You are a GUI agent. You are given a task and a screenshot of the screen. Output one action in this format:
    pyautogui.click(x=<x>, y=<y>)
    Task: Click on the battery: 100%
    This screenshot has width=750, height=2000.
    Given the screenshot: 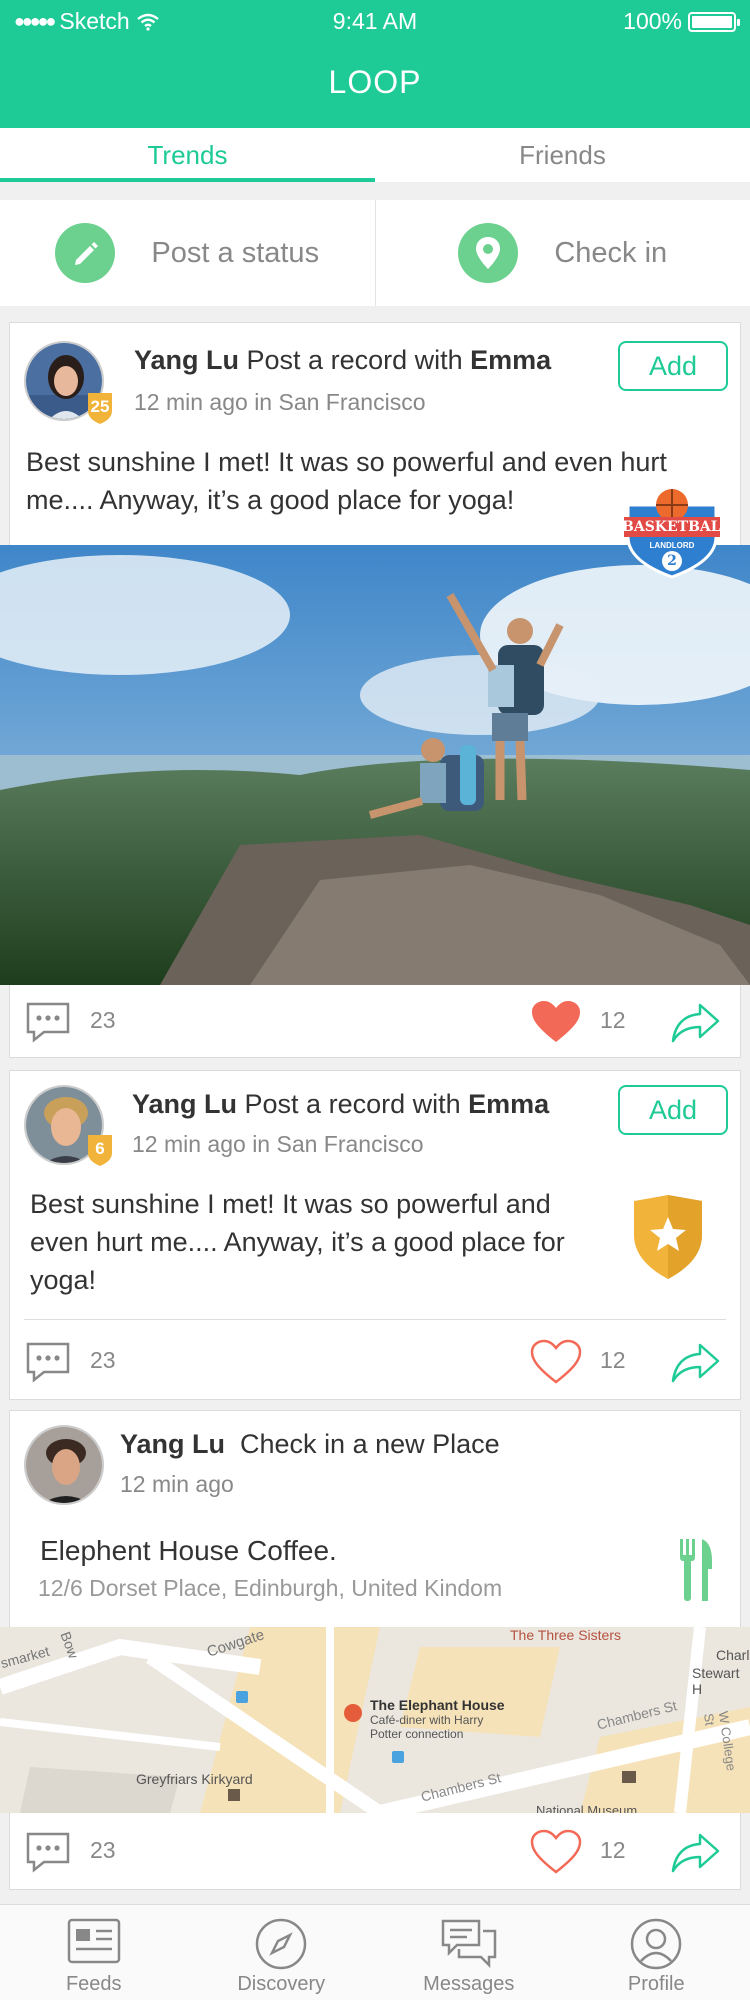 What is the action you would take?
    pyautogui.click(x=681, y=21)
    